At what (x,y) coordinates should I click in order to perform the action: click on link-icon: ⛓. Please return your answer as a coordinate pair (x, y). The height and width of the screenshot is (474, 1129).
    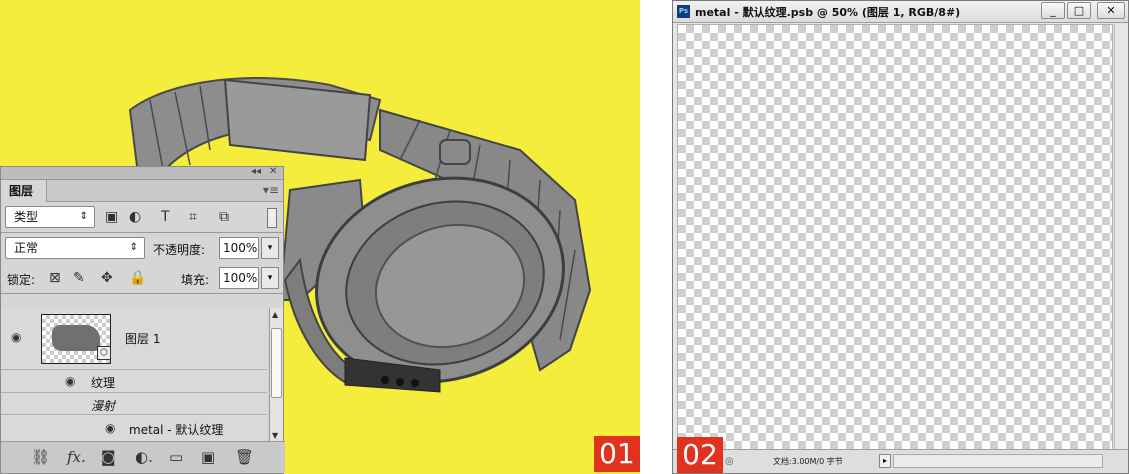
    Looking at the image, I should click on (40, 457).